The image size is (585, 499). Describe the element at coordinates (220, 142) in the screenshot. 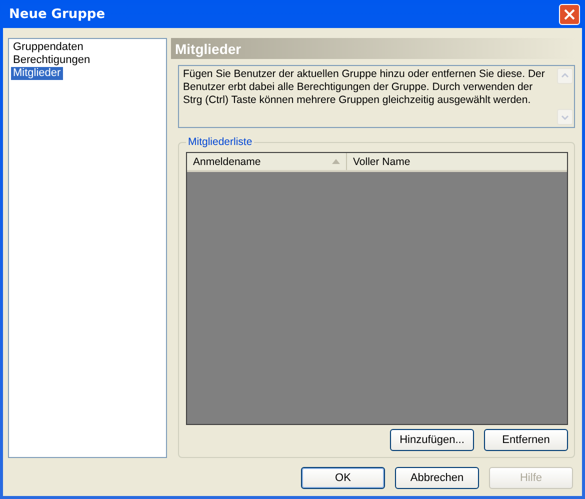

I see `group-label: Mitgliederliste` at that location.